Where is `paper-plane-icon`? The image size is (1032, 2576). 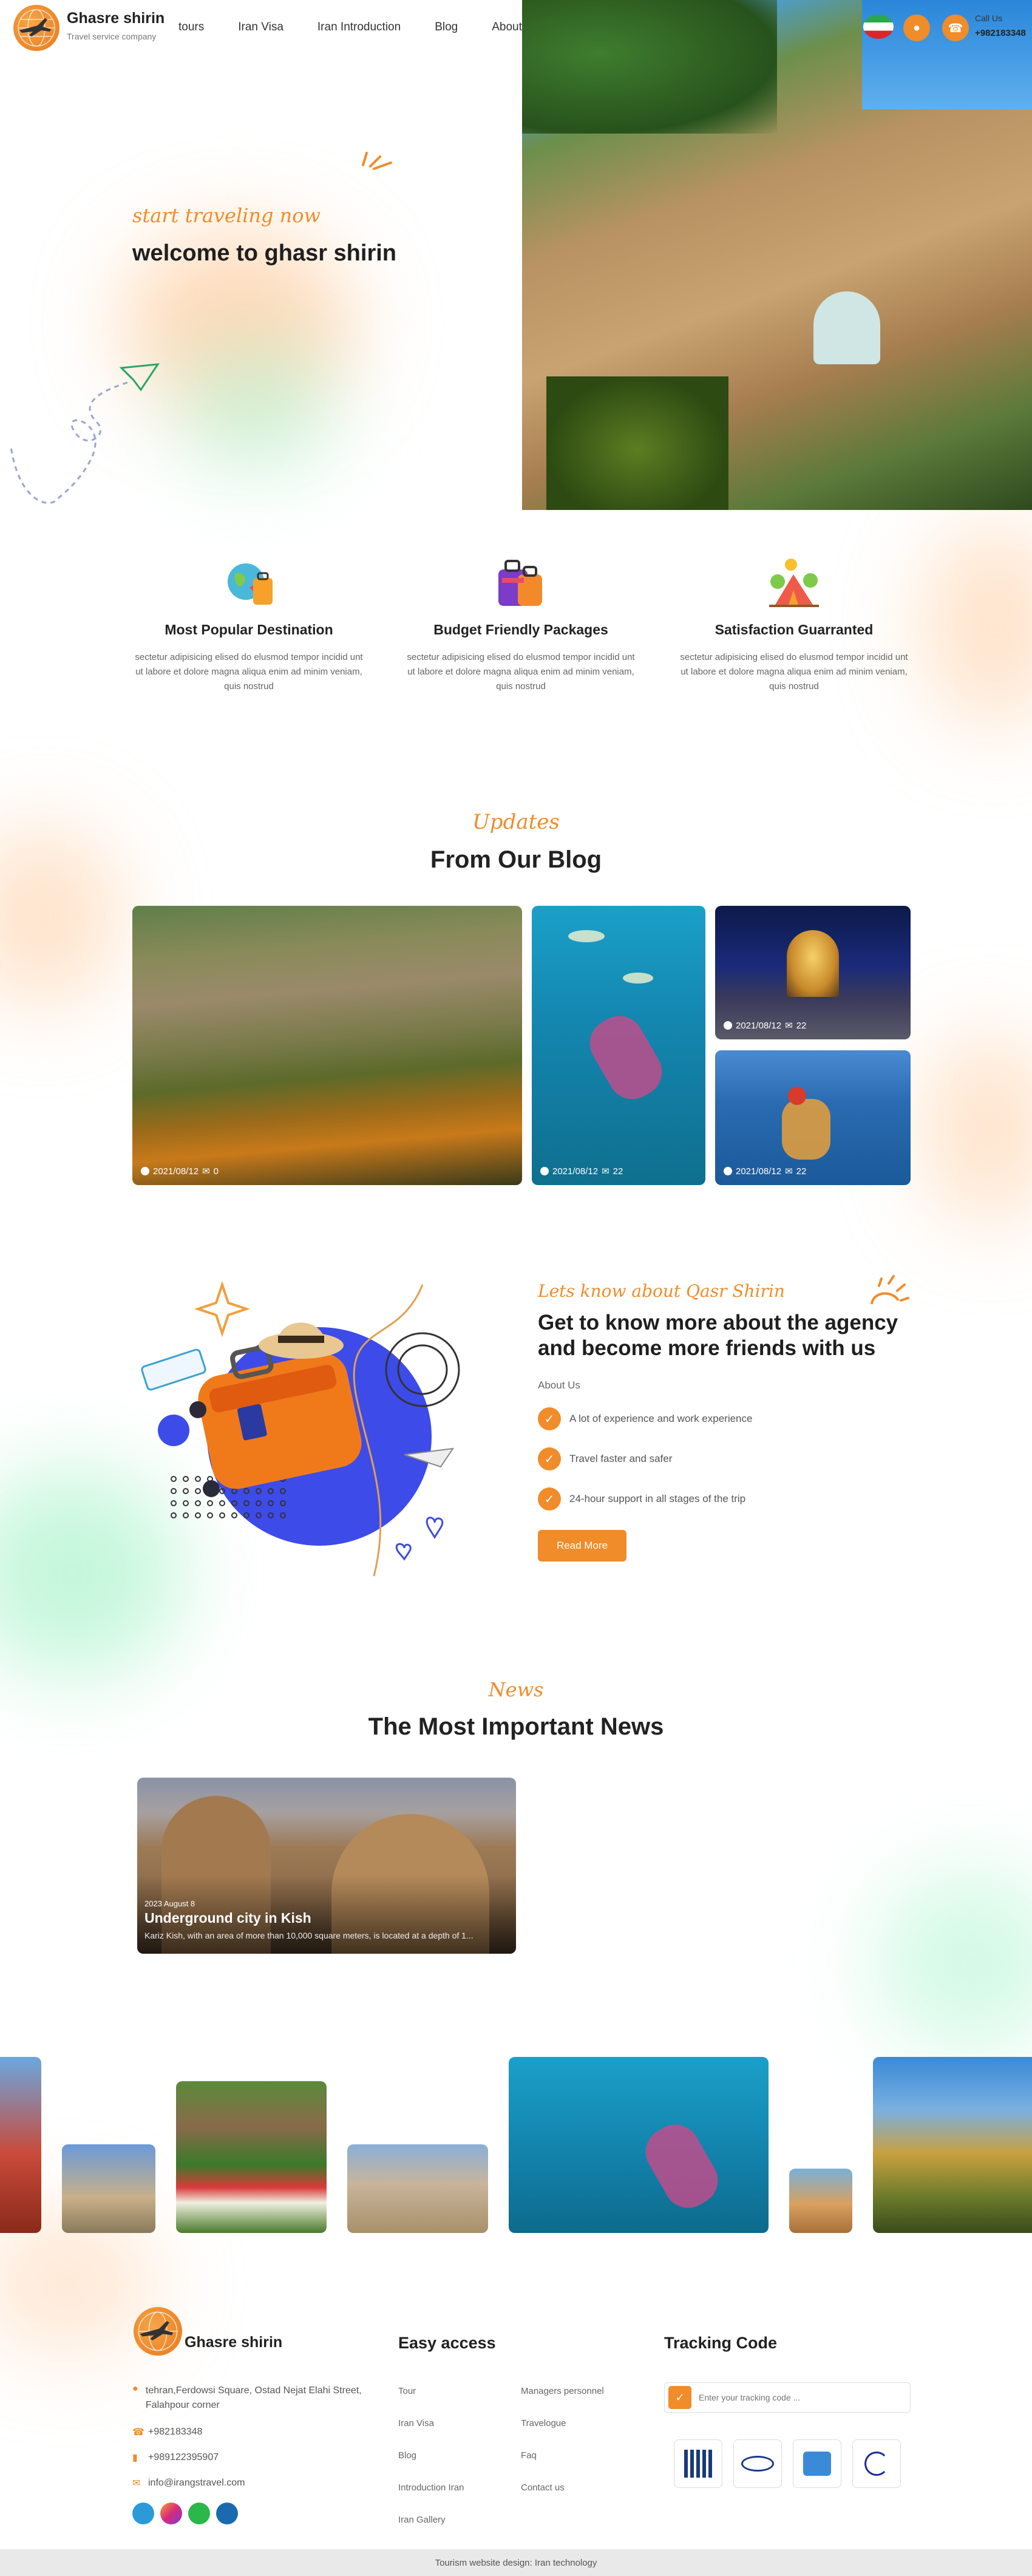
paper-plane-icon is located at coordinates (85, 433).